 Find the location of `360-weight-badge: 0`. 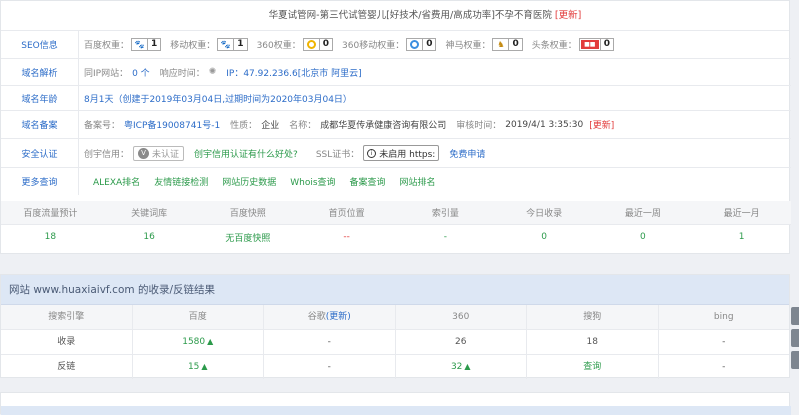

360-weight-badge: 0 is located at coordinates (318, 44).